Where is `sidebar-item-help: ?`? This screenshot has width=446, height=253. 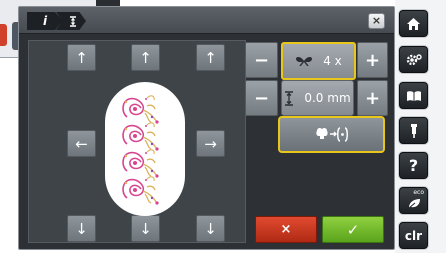 sidebar-item-help: ? is located at coordinates (413, 165).